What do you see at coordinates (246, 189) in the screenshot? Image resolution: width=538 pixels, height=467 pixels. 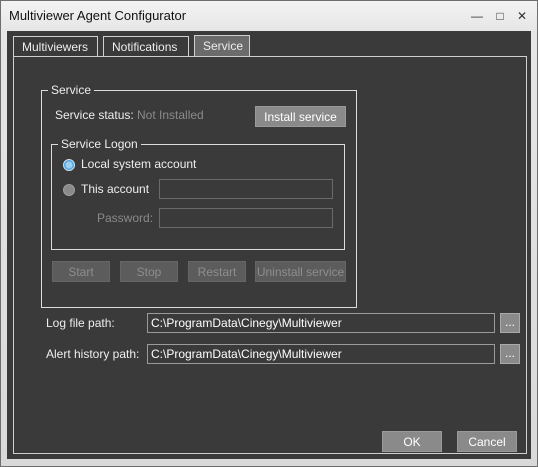 I see `account-field` at bounding box center [246, 189].